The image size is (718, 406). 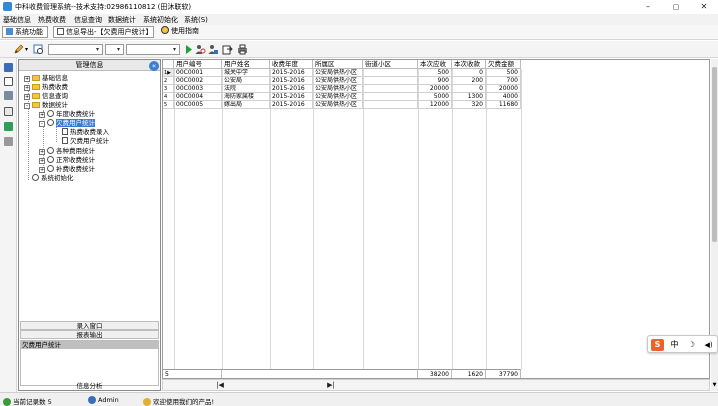 What do you see at coordinates (246, 73) in the screenshot?
I see `grid-cell: 城关中学` at bounding box center [246, 73].